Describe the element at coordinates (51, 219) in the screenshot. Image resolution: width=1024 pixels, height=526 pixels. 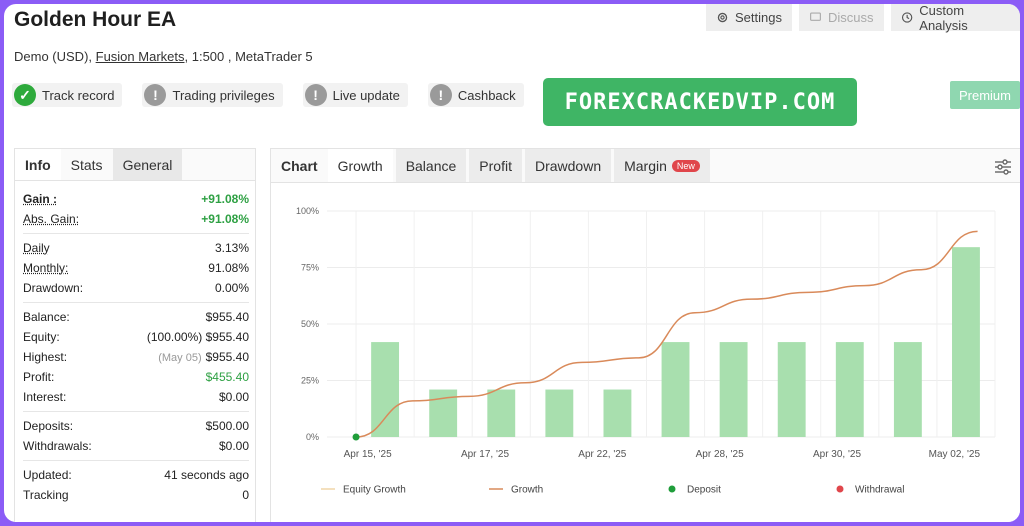
I see `stat-label: Abs. Gain:` at that location.